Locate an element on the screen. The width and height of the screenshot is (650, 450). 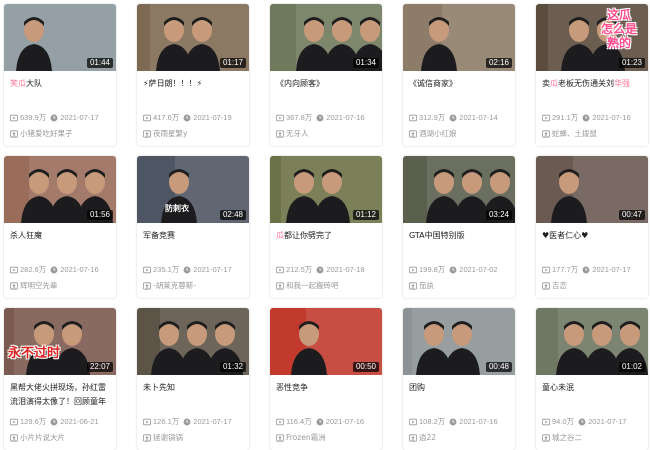
uploader-name: 小猪爱吃好果子 is located at coordinates (46, 133).